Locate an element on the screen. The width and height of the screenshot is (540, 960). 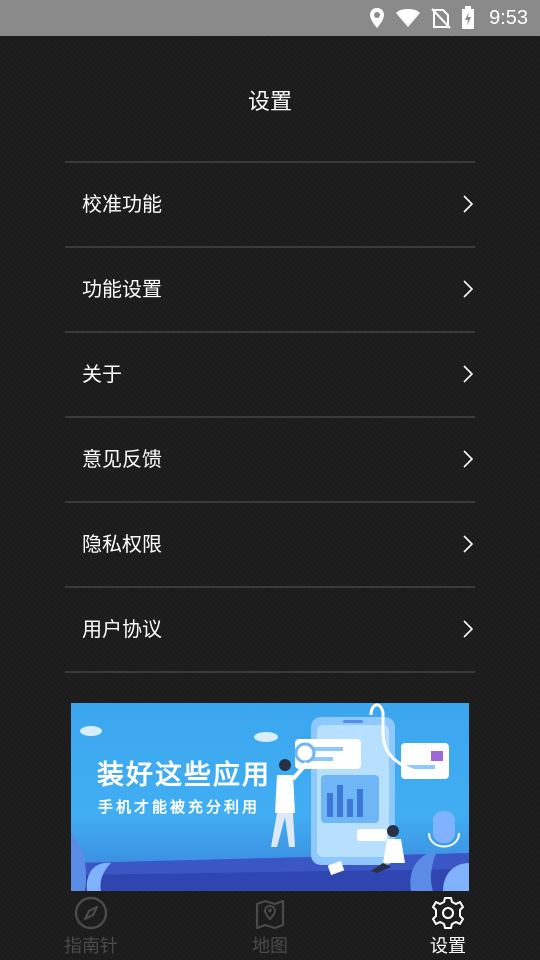
map-icon is located at coordinates (270, 914).